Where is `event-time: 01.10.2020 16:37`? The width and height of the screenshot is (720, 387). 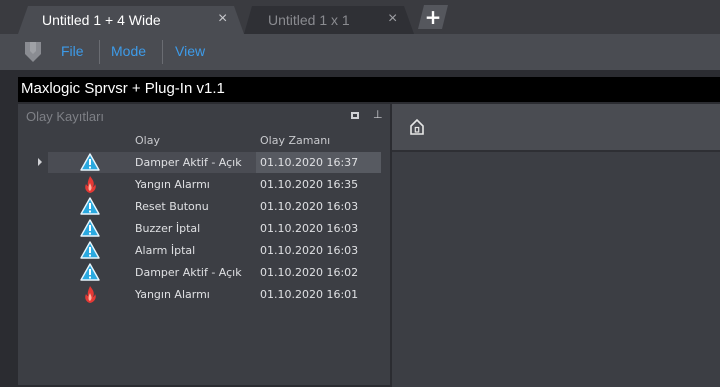
event-time: 01.10.2020 16:37 is located at coordinates (309, 162).